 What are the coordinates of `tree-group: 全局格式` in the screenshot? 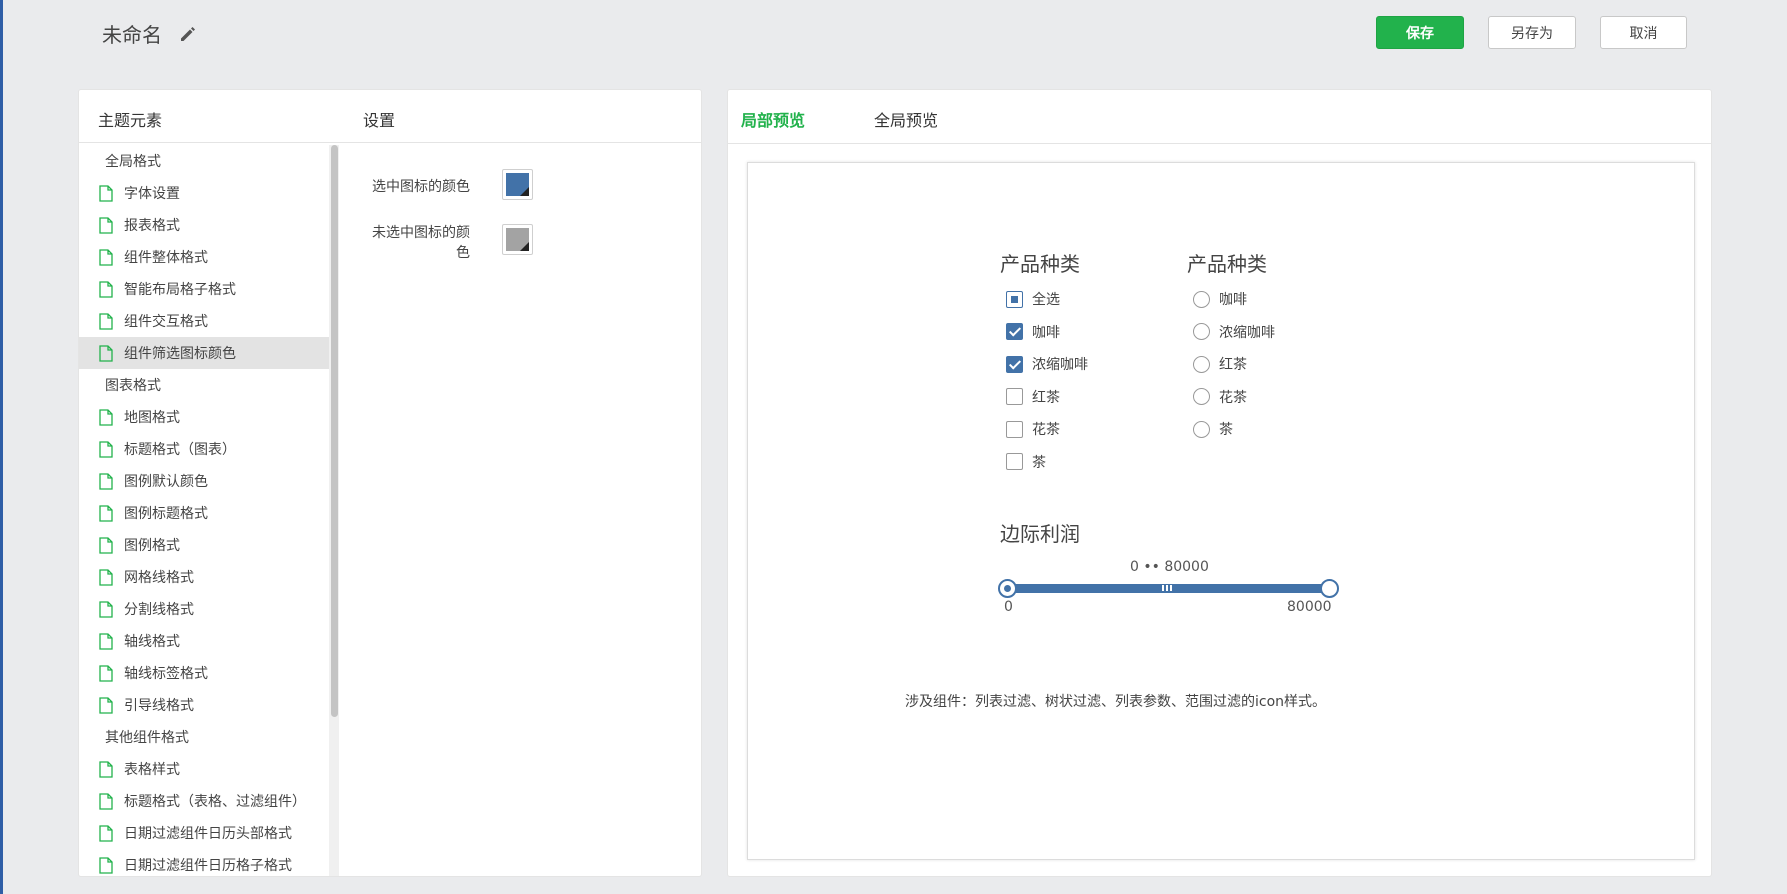 It's located at (205, 161).